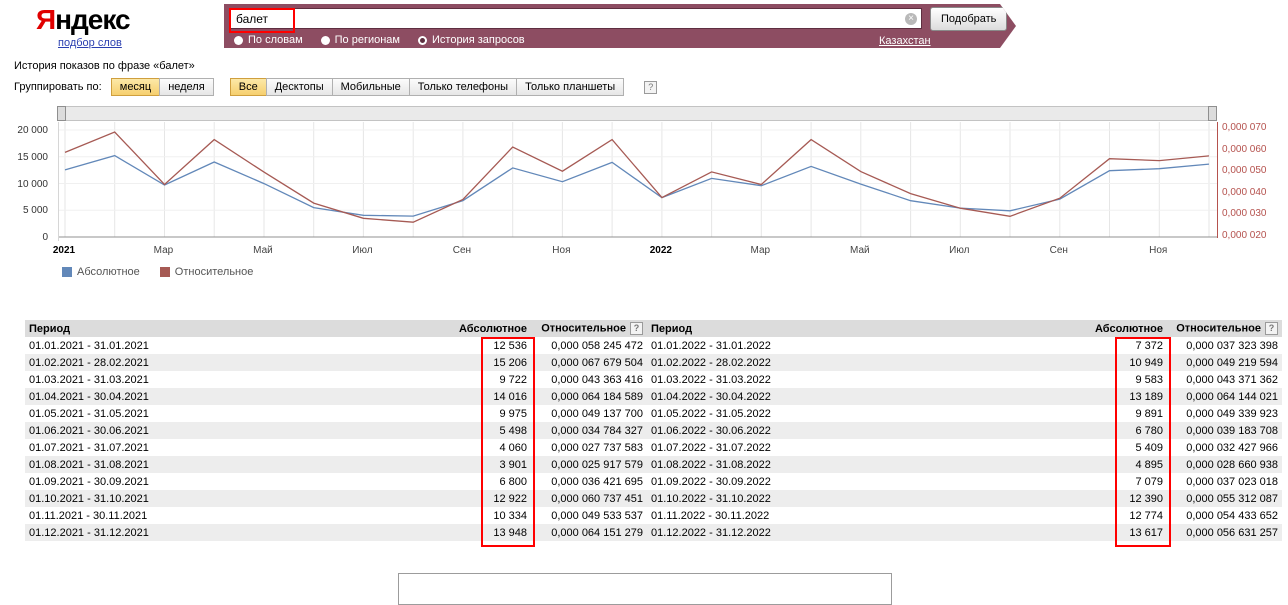 The image size is (1288, 605). What do you see at coordinates (1212, 113) in the screenshot?
I see `slider-handle-right` at bounding box center [1212, 113].